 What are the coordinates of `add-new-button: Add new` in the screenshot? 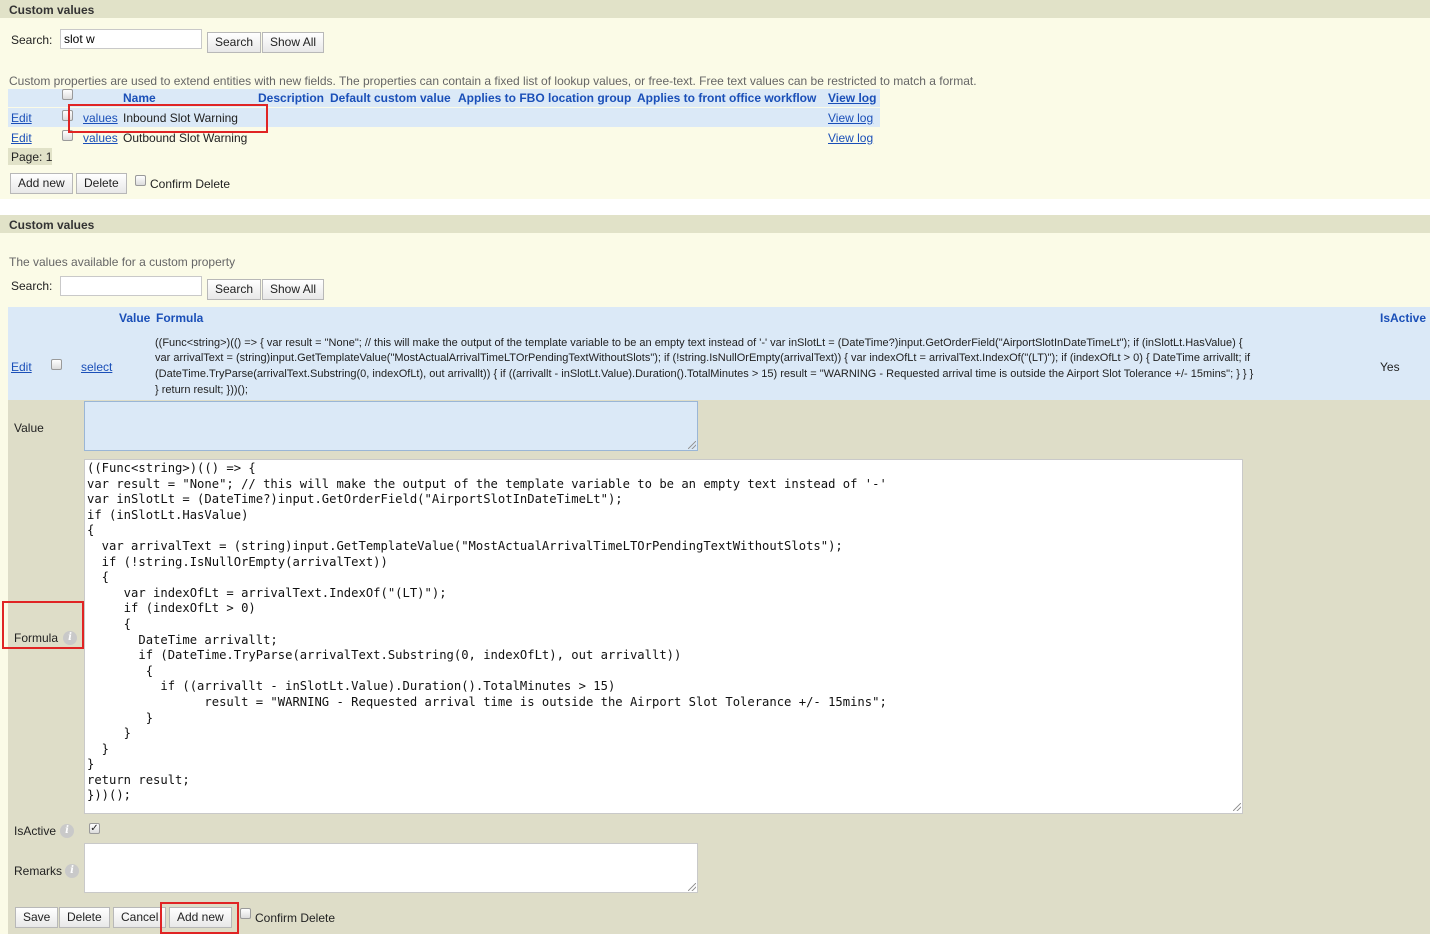 It's located at (41, 183).